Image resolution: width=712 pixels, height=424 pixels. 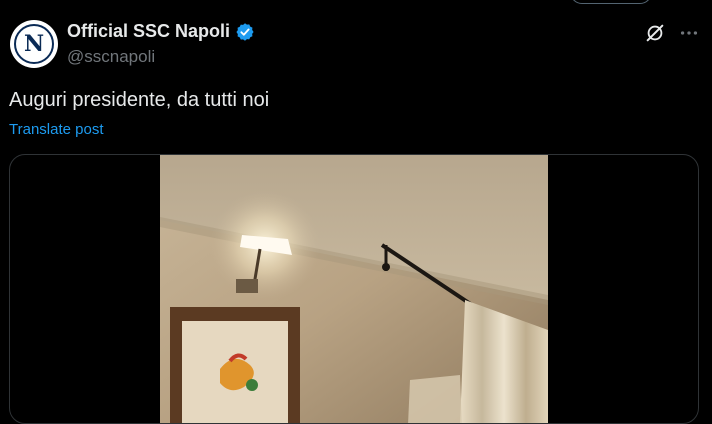 I want to click on napoli-logo: N, so click(x=34, y=44).